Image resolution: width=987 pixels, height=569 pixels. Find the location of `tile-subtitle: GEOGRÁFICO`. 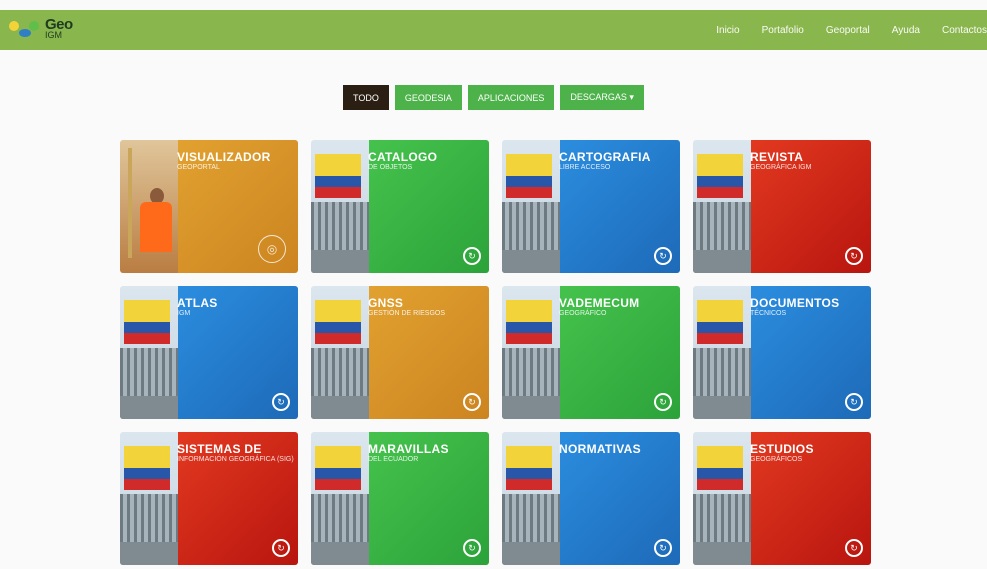

tile-subtitle: GEOGRÁFICO is located at coordinates (583, 313).